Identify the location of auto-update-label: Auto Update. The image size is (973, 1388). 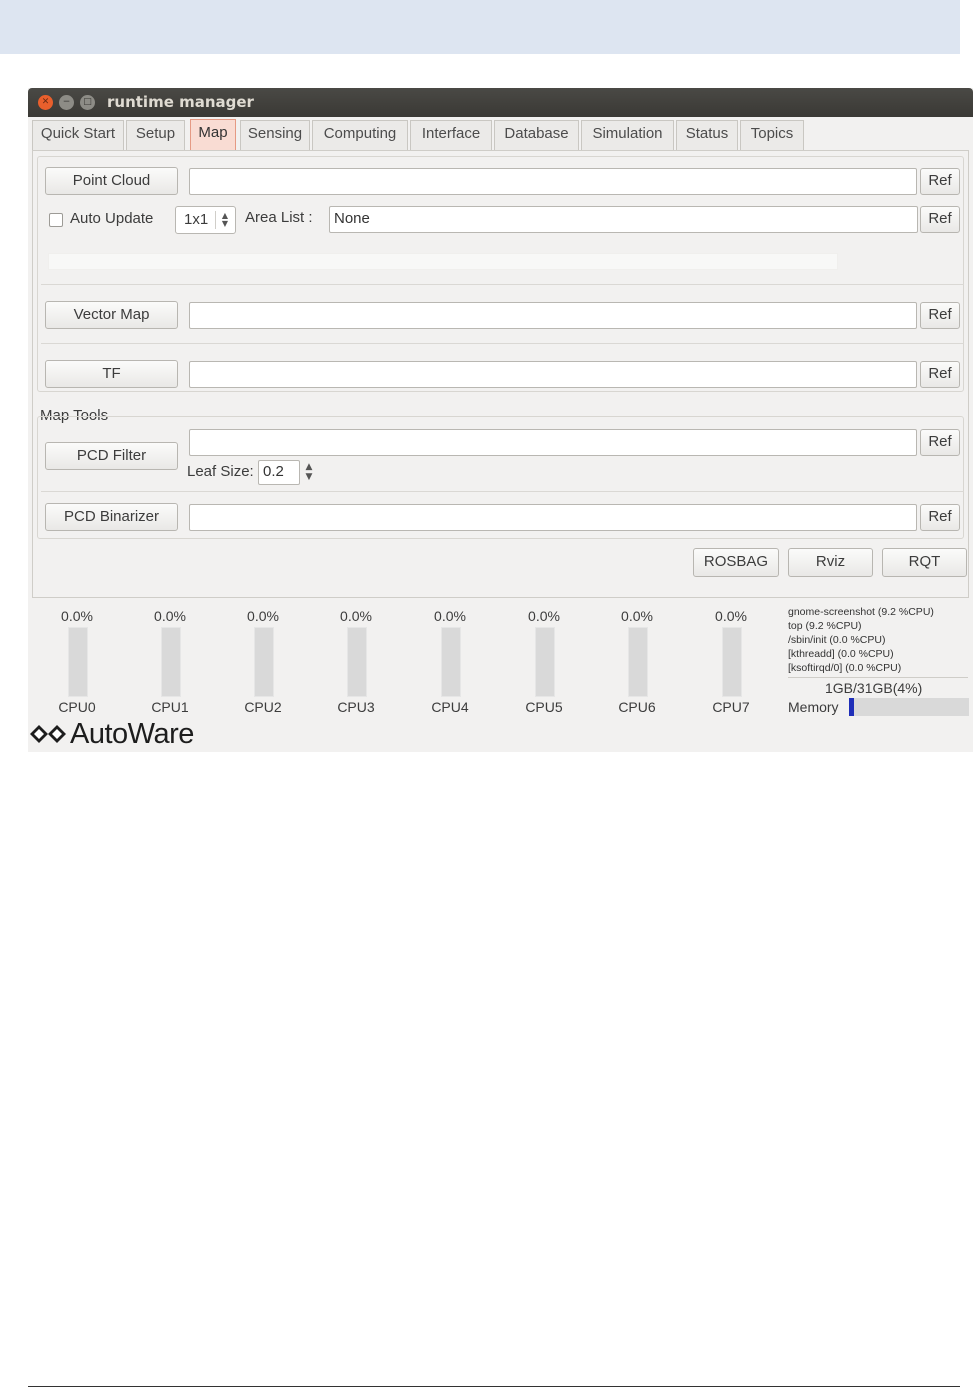
(112, 218).